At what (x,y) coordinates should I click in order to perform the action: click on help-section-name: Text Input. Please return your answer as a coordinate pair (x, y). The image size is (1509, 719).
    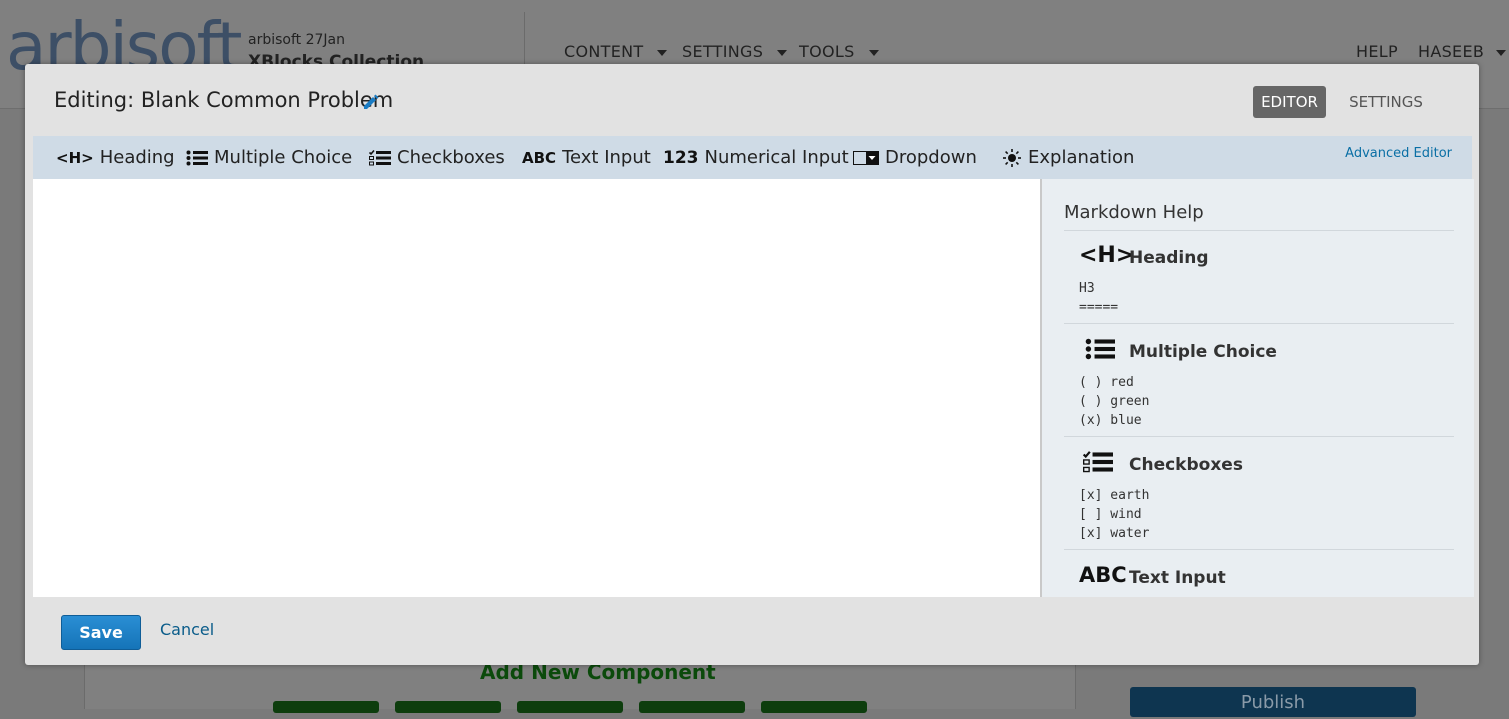
    Looking at the image, I should click on (1177, 578).